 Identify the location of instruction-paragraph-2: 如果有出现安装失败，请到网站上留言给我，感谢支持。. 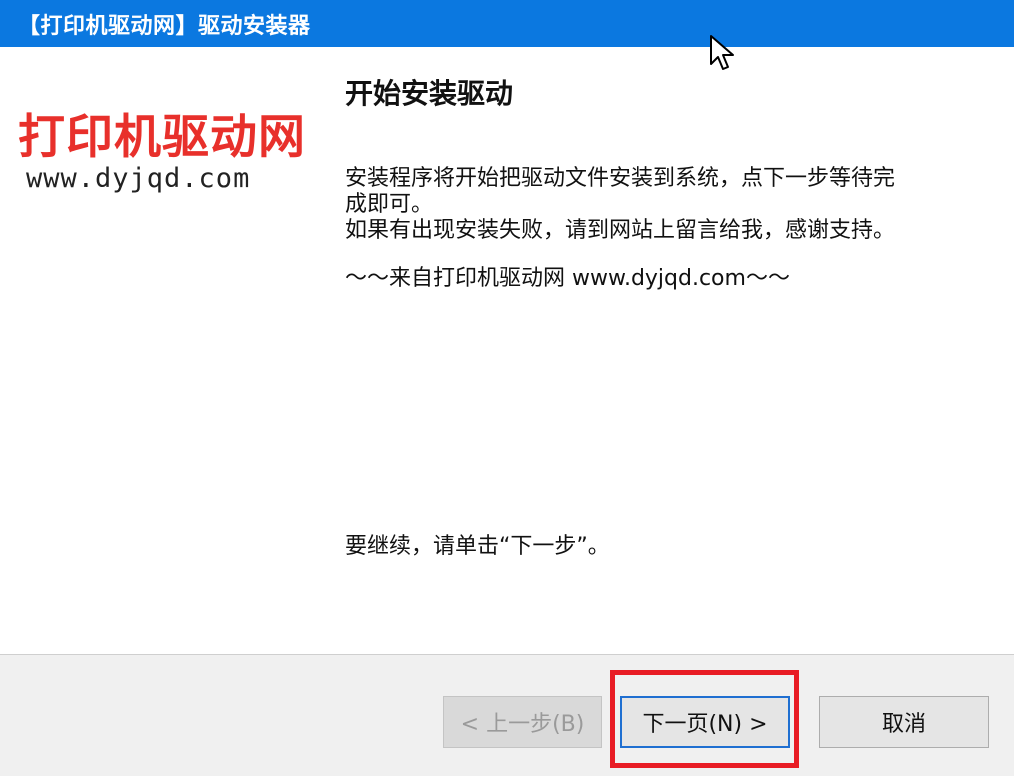
(620, 230).